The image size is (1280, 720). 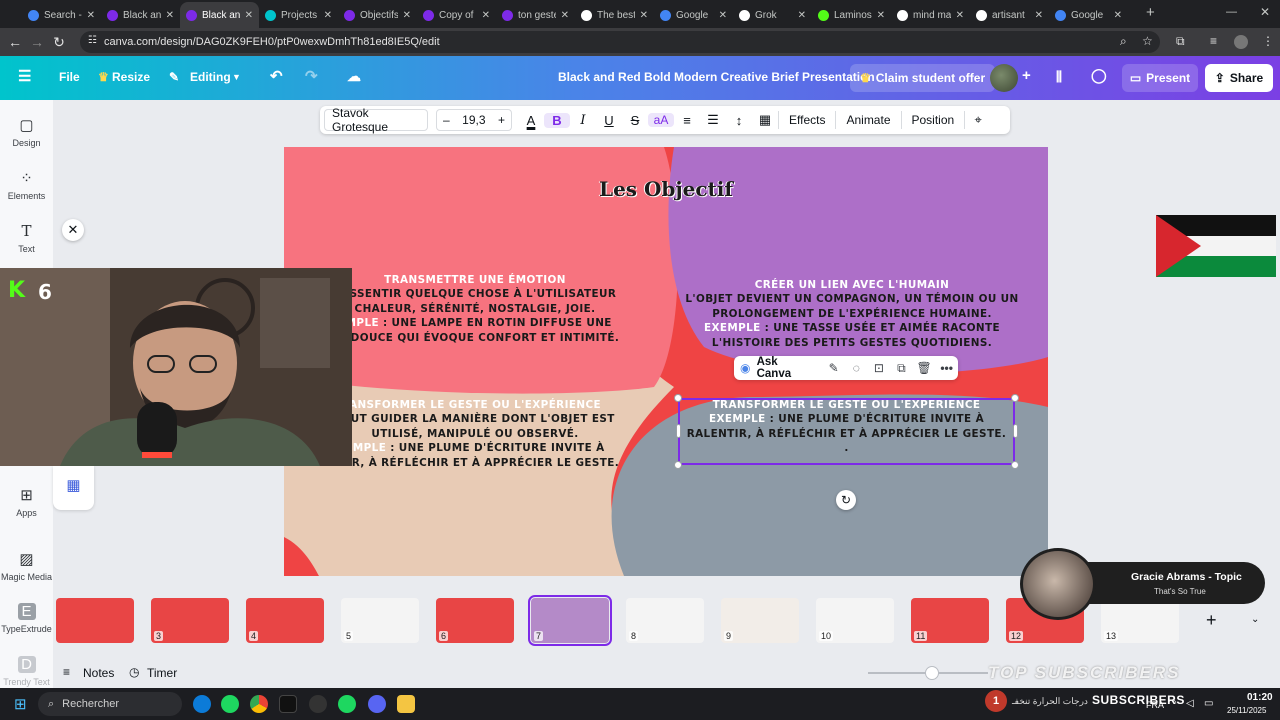 I want to click on cloud-saved-icon: ☁, so click(x=354, y=76).